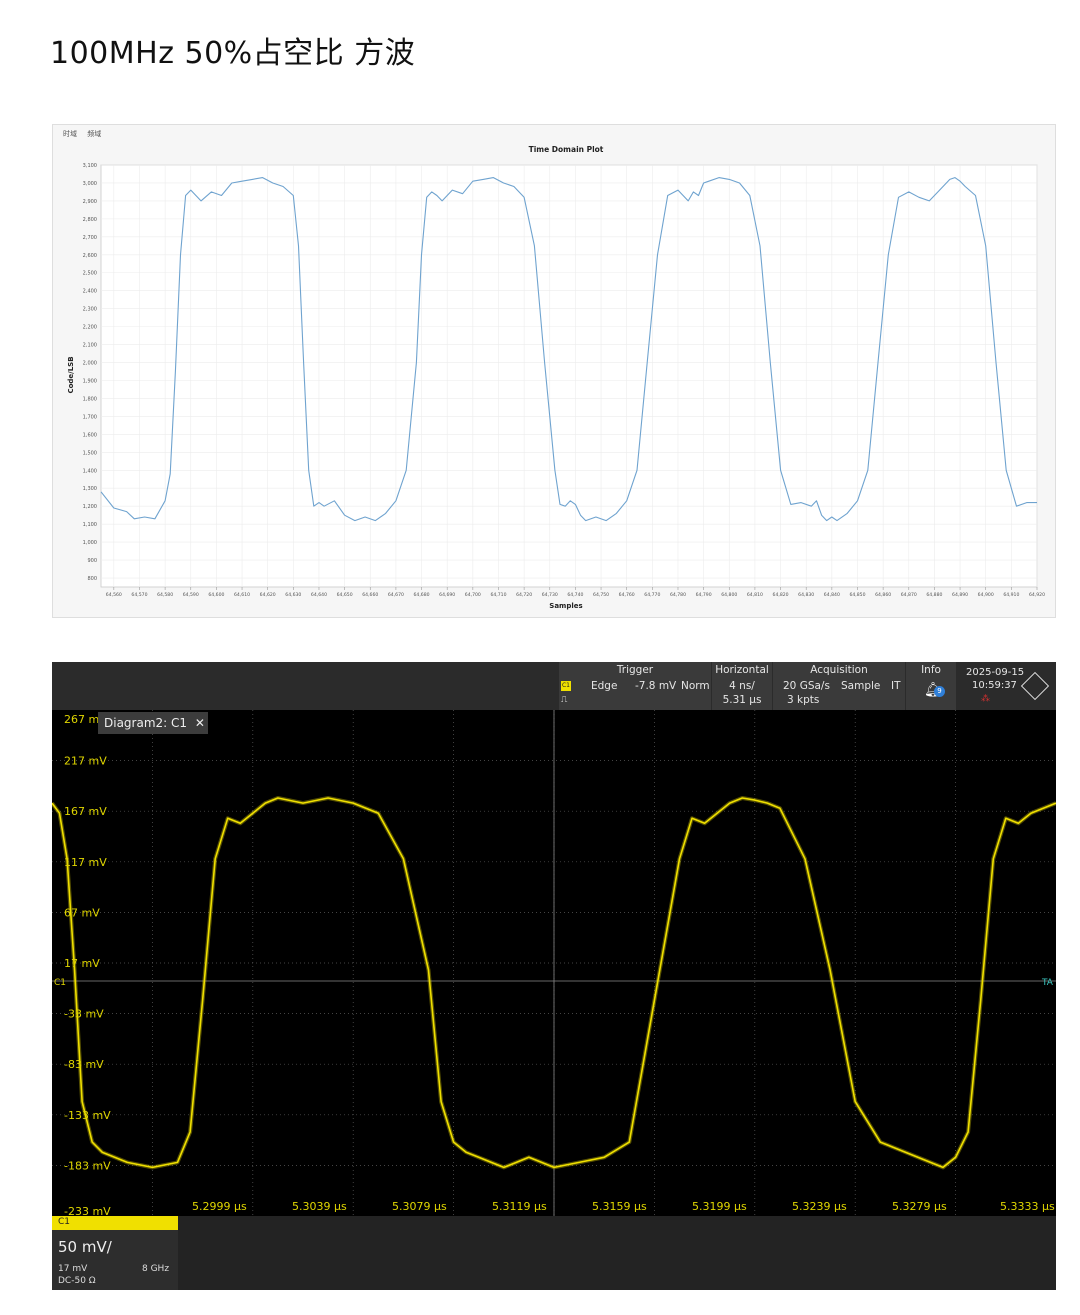  What do you see at coordinates (90, 507) in the screenshot?
I see `y-tick-label: 1,200` at bounding box center [90, 507].